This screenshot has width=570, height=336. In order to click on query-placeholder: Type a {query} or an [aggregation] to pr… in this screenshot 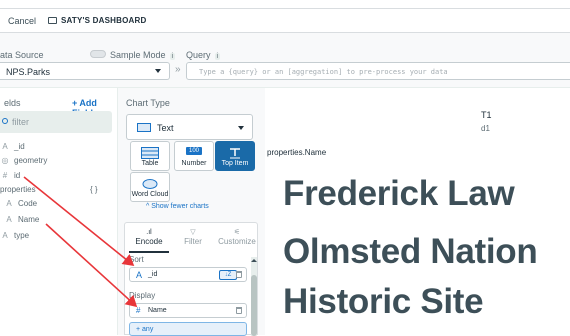, I will do `click(323, 72)`.